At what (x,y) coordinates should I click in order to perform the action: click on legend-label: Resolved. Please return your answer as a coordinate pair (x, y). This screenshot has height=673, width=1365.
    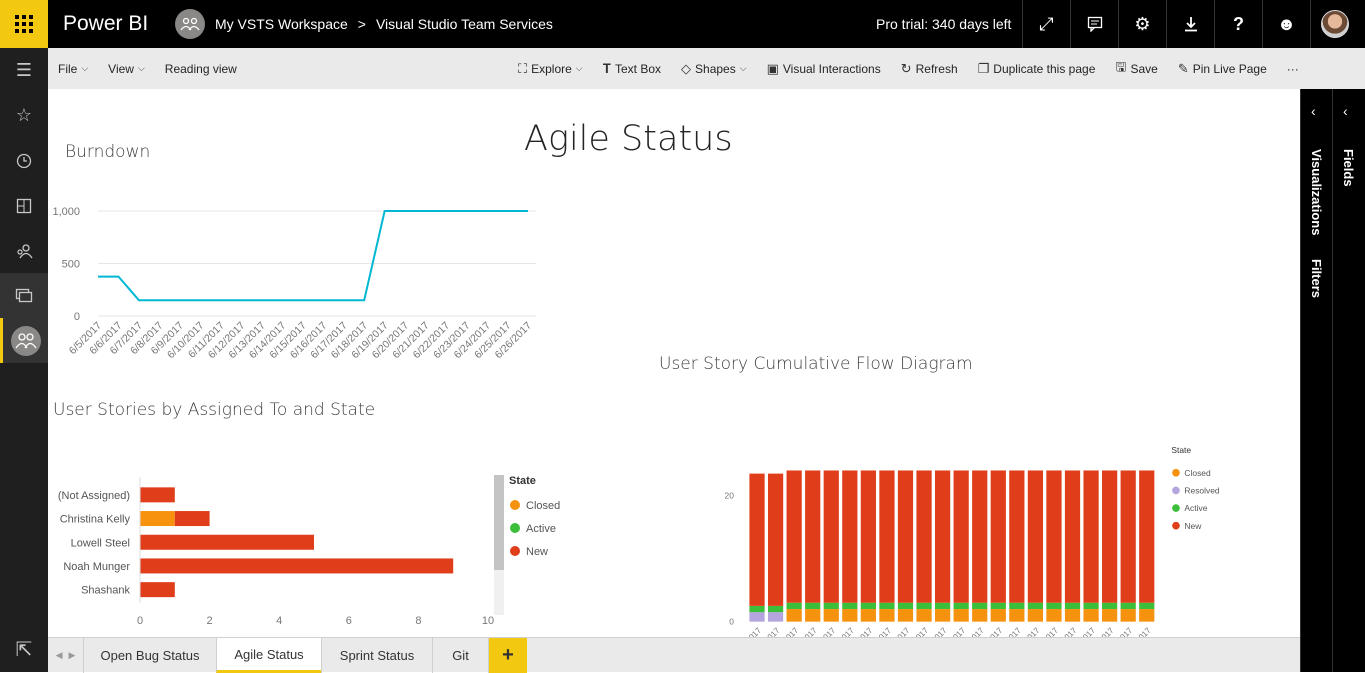
    Looking at the image, I should click on (1201, 490).